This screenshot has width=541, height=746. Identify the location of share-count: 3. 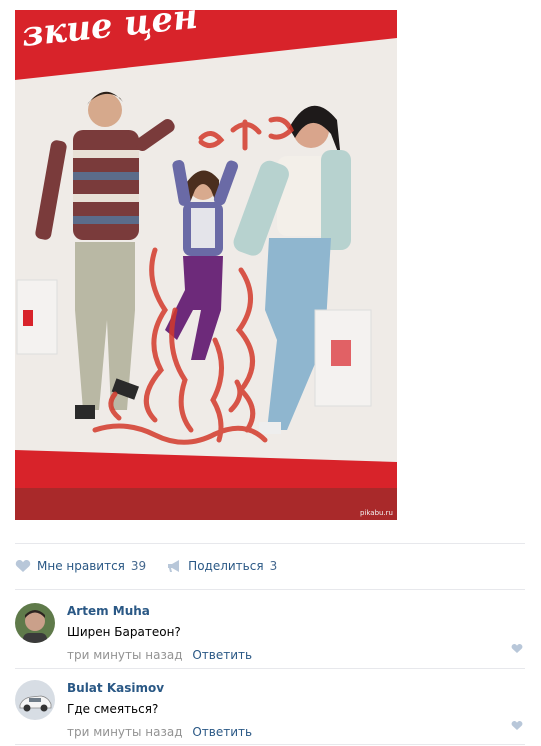
(273, 566).